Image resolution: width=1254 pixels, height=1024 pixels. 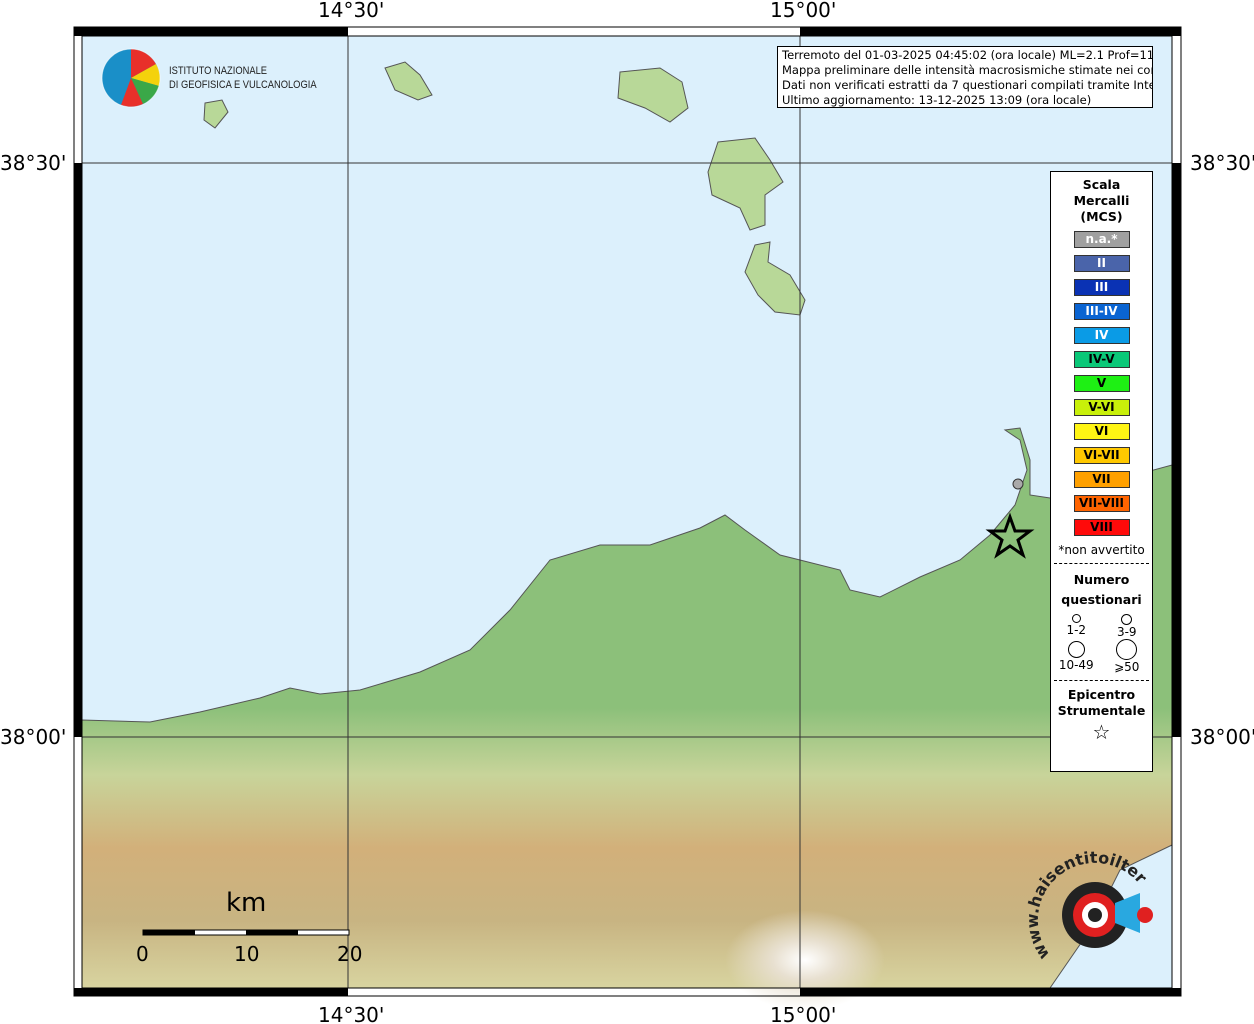 What do you see at coordinates (33, 163) in the screenshot?
I see `left-tick: 38°30'` at bounding box center [33, 163].